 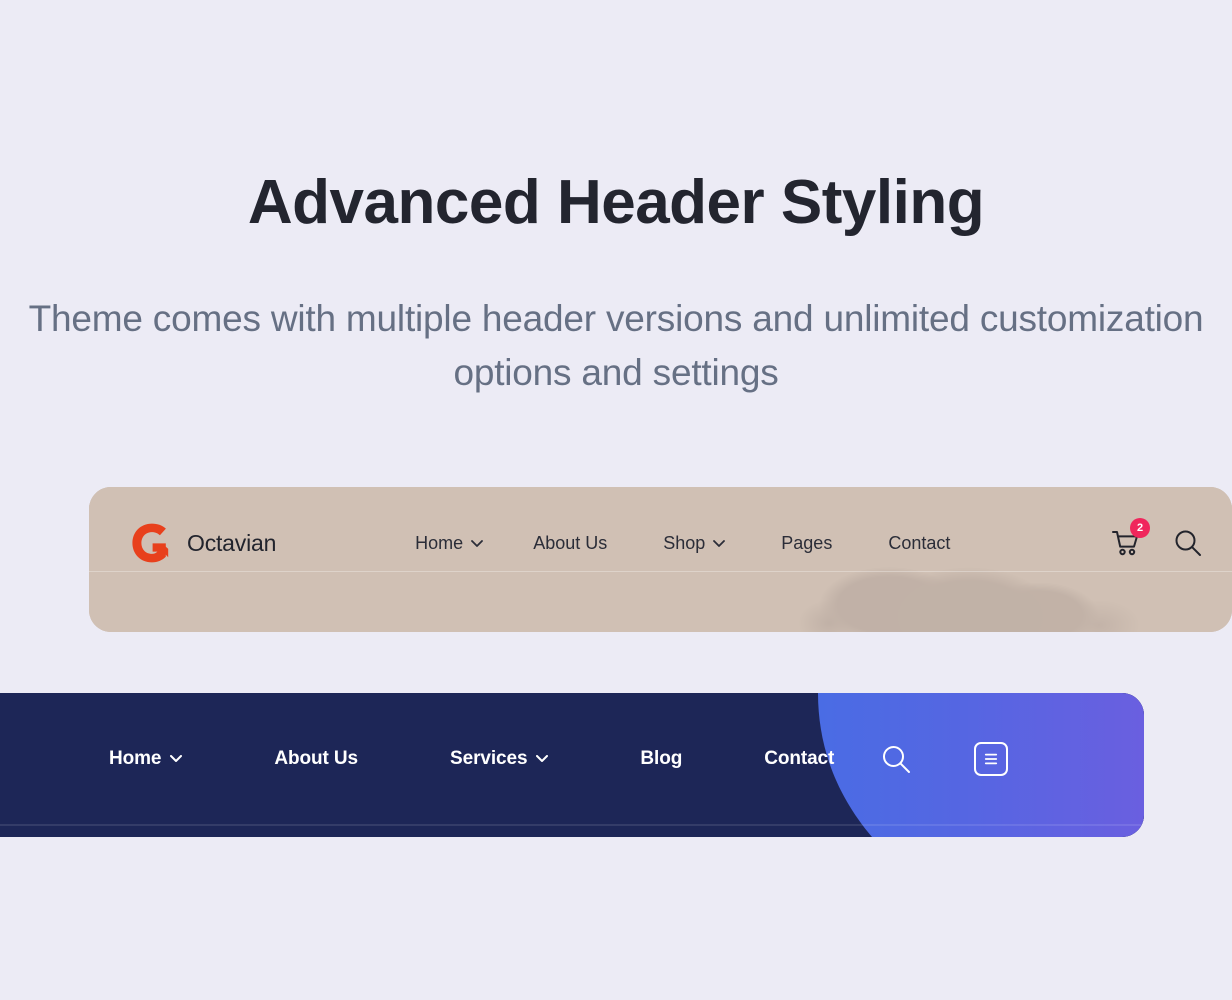 I want to click on brand-name: Octavian, so click(x=232, y=542).